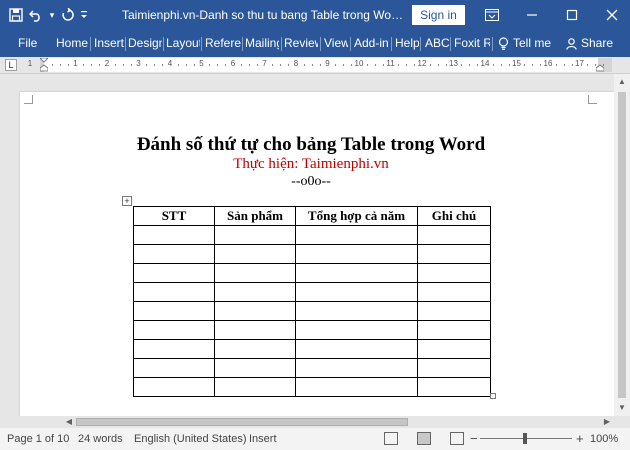 The height and width of the screenshot is (450, 630). I want to click on save-icon, so click(16, 15).